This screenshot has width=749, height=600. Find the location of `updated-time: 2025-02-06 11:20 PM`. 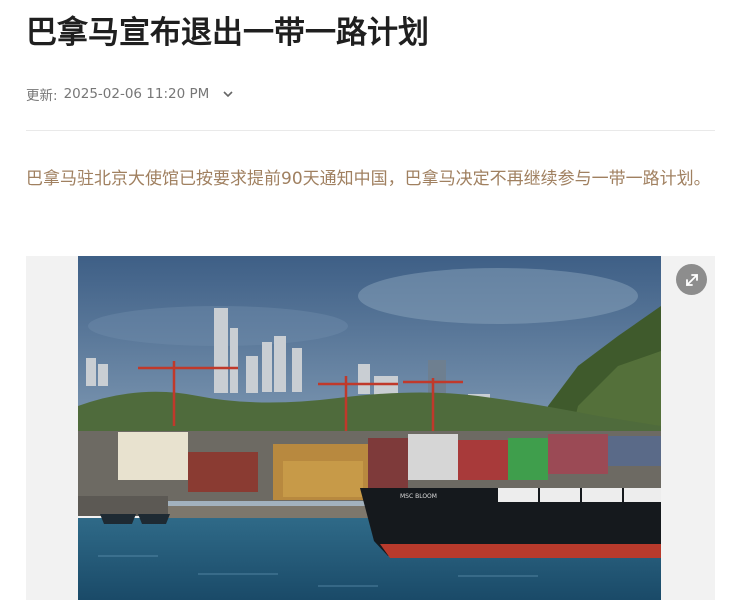

updated-time: 2025-02-06 11:20 PM is located at coordinates (136, 94).